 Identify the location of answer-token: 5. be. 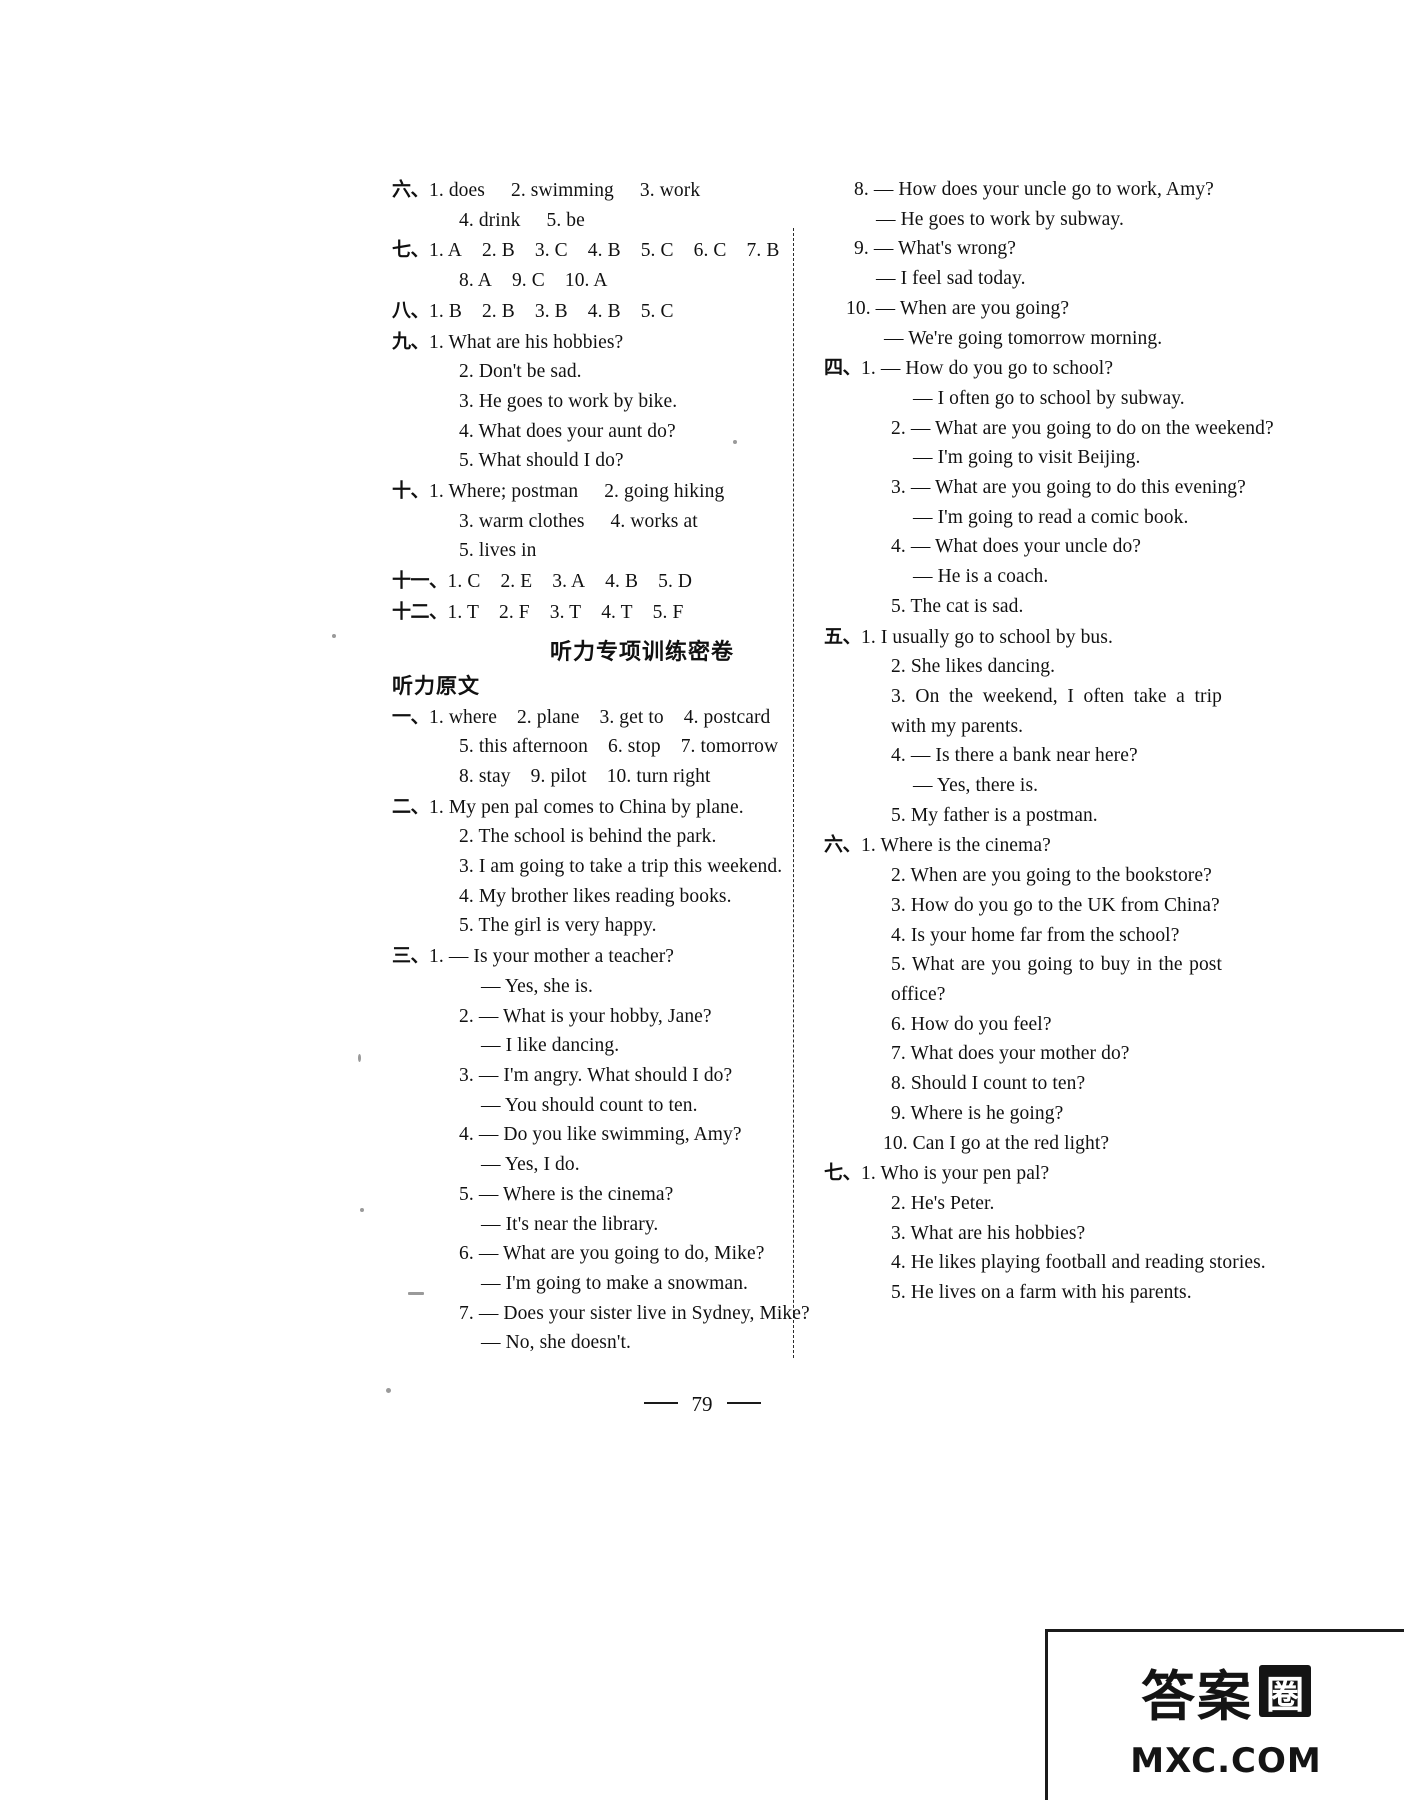
(565, 220).